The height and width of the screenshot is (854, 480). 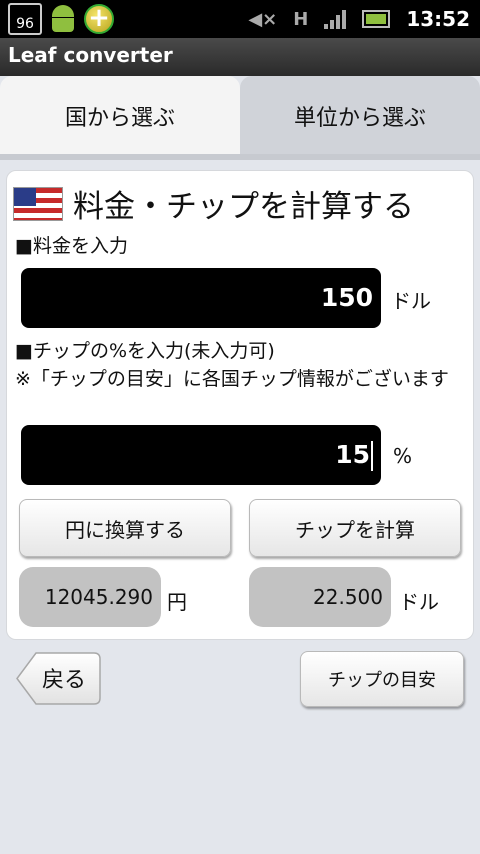 I want to click on tip-value: 15, so click(x=352, y=454).